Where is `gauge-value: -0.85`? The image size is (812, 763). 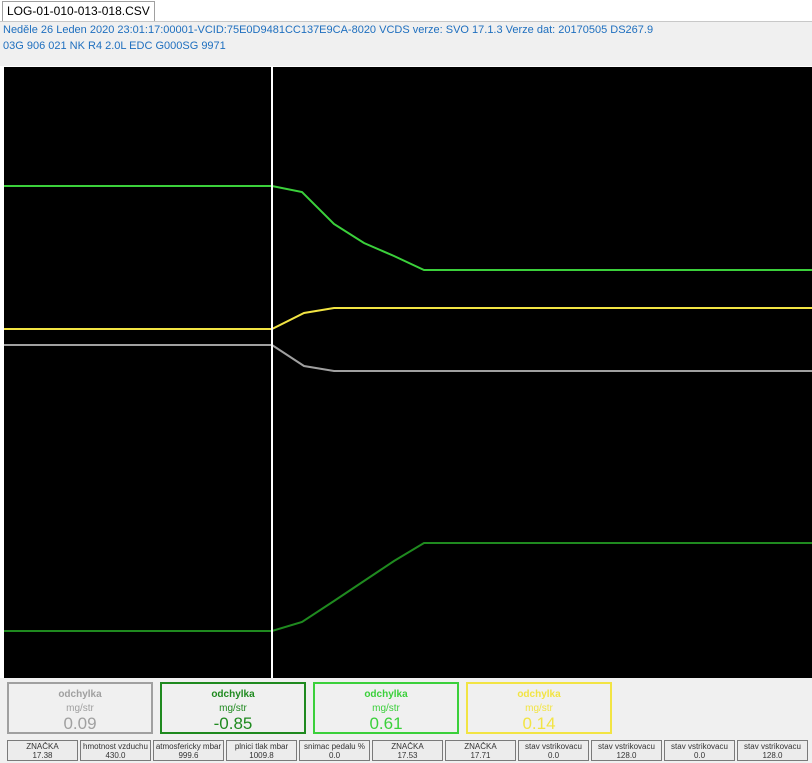
gauge-value: -0.85 is located at coordinates (233, 723).